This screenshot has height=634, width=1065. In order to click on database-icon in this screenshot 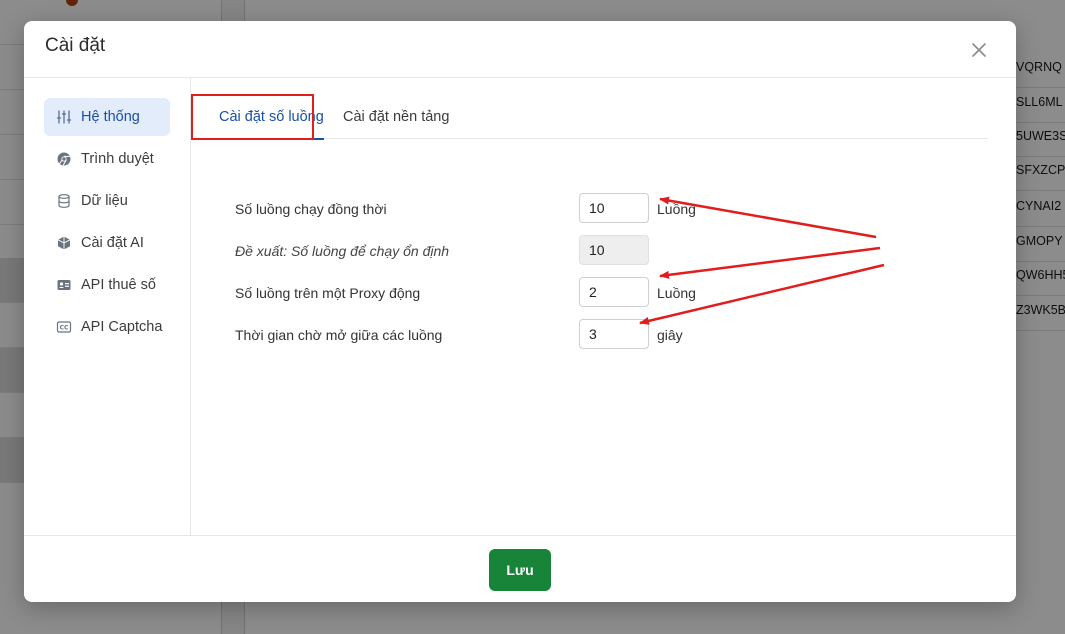, I will do `click(64, 201)`.